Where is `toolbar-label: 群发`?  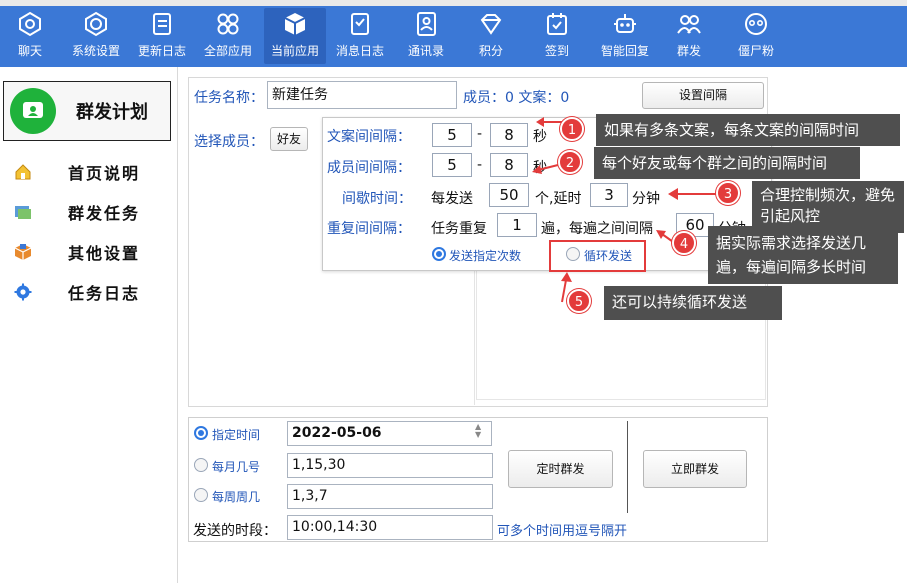 toolbar-label: 群发 is located at coordinates (688, 51).